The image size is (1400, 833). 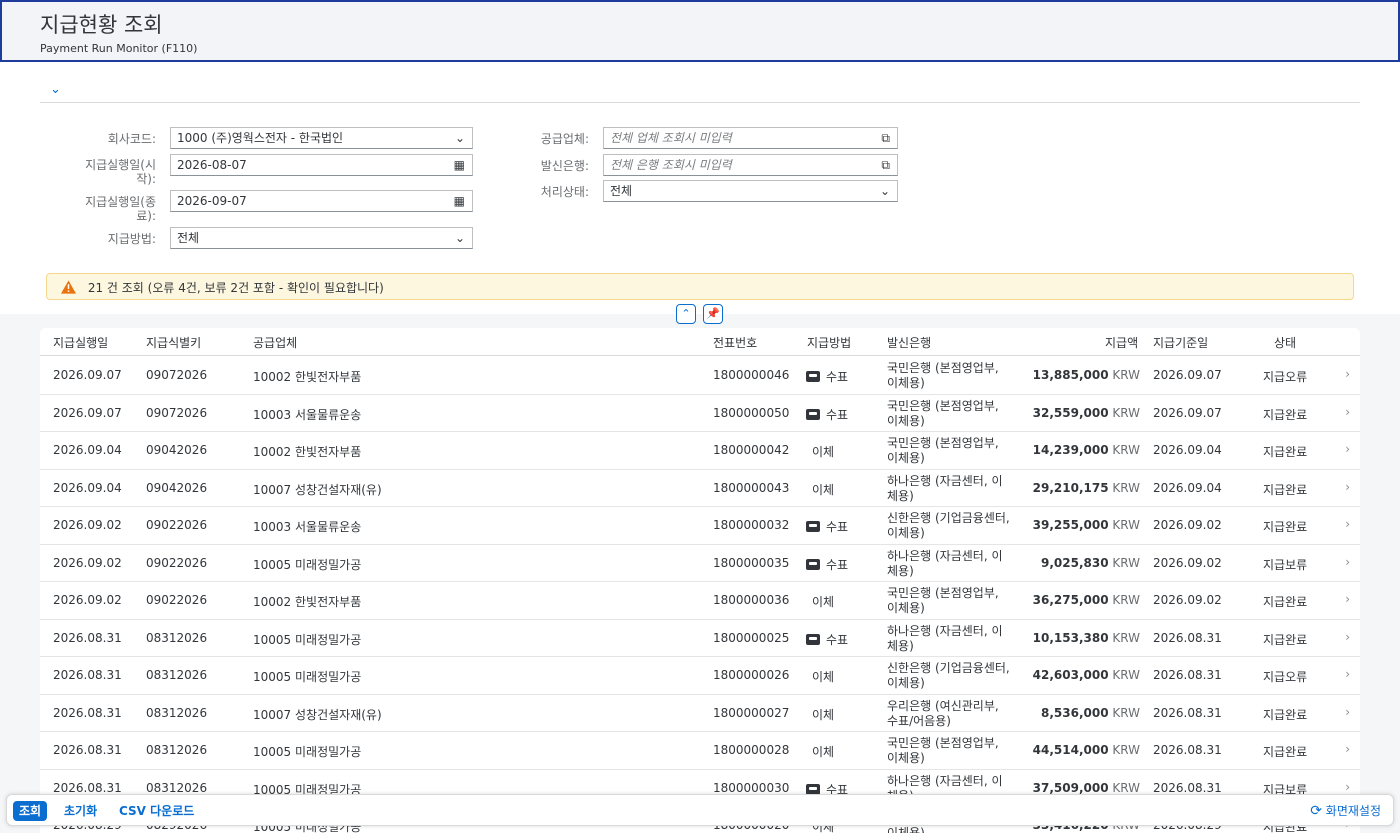 What do you see at coordinates (1070, 675) in the screenshot?
I see `amount-value: 42,603,000` at bounding box center [1070, 675].